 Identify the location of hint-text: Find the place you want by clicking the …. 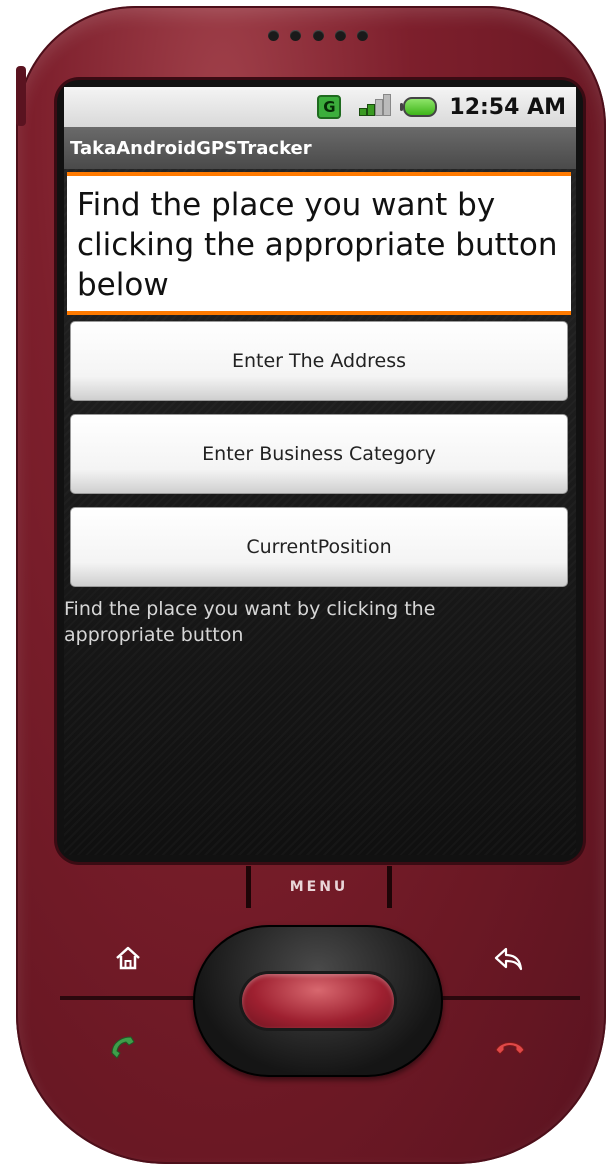
(250, 622).